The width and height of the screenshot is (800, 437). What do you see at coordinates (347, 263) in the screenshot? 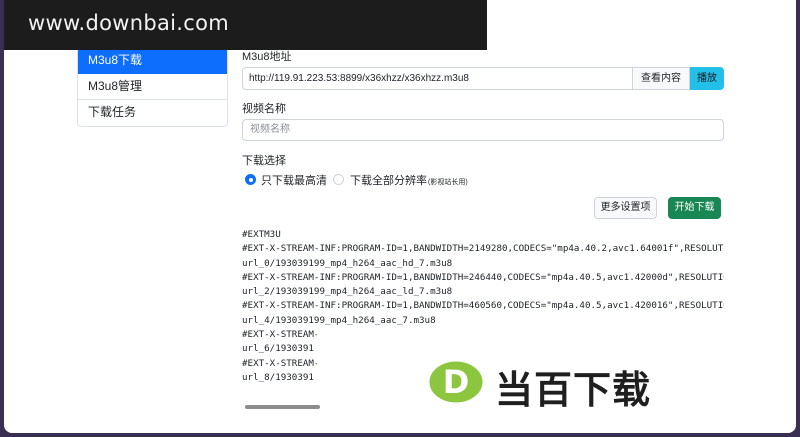
I see `playlist-line: url_0/193039199_mp4_h264_aac_hd_7.m3u8` at bounding box center [347, 263].